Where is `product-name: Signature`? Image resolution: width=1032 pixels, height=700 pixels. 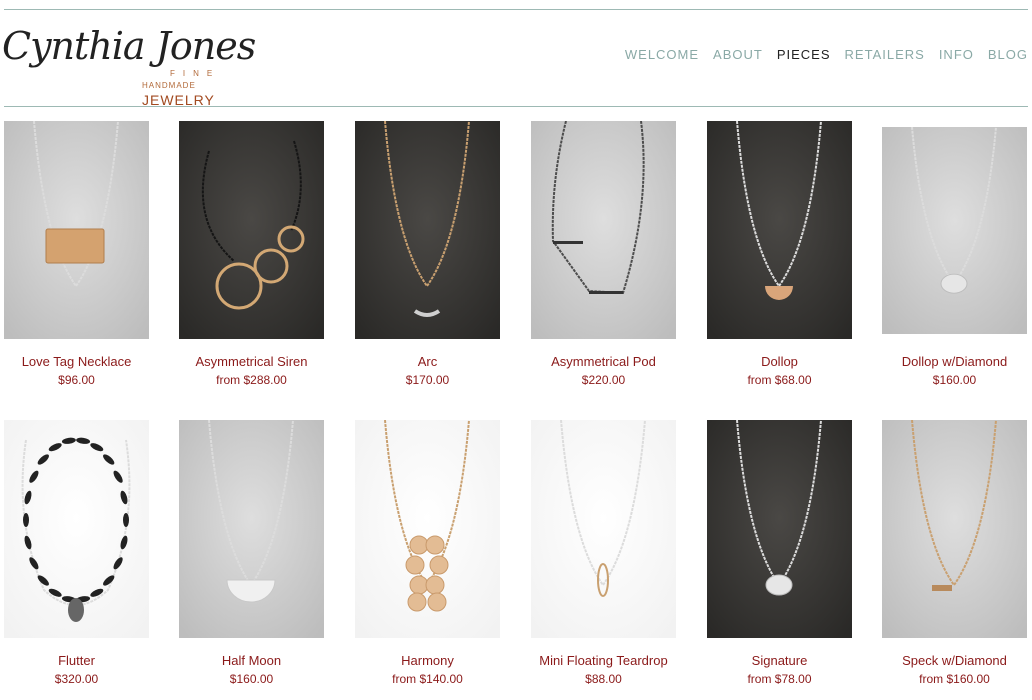
product-name: Signature is located at coordinates (780, 660).